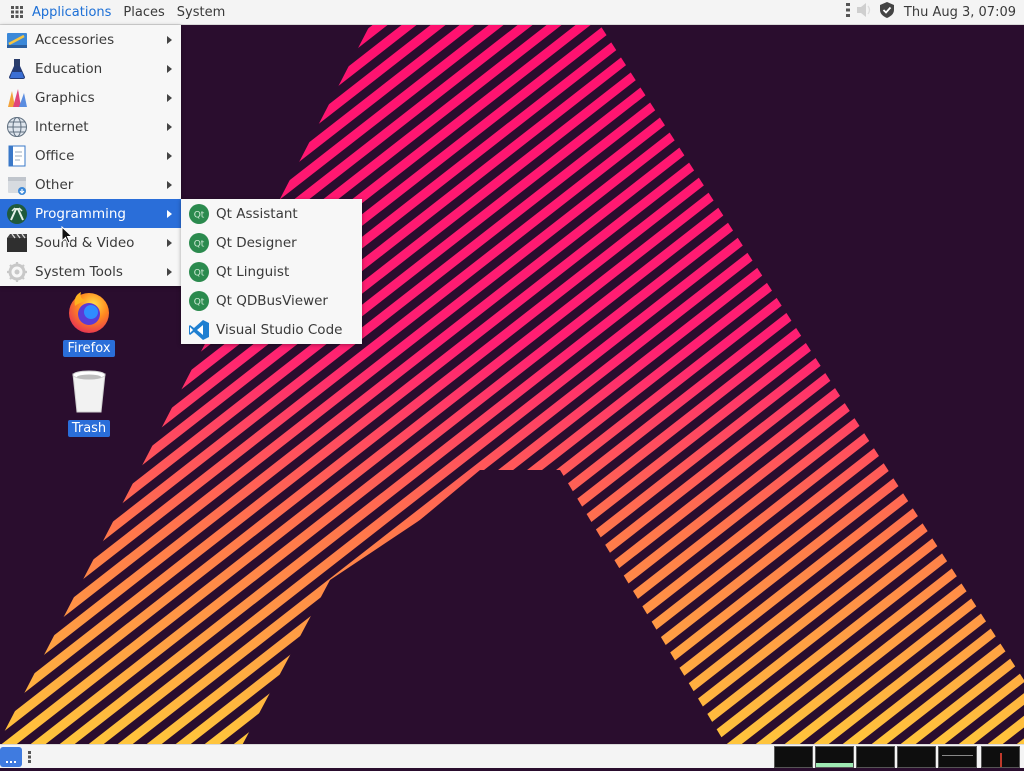 The image size is (1024, 771). What do you see at coordinates (54, 184) in the screenshot?
I see `menu-item-label: Other` at bounding box center [54, 184].